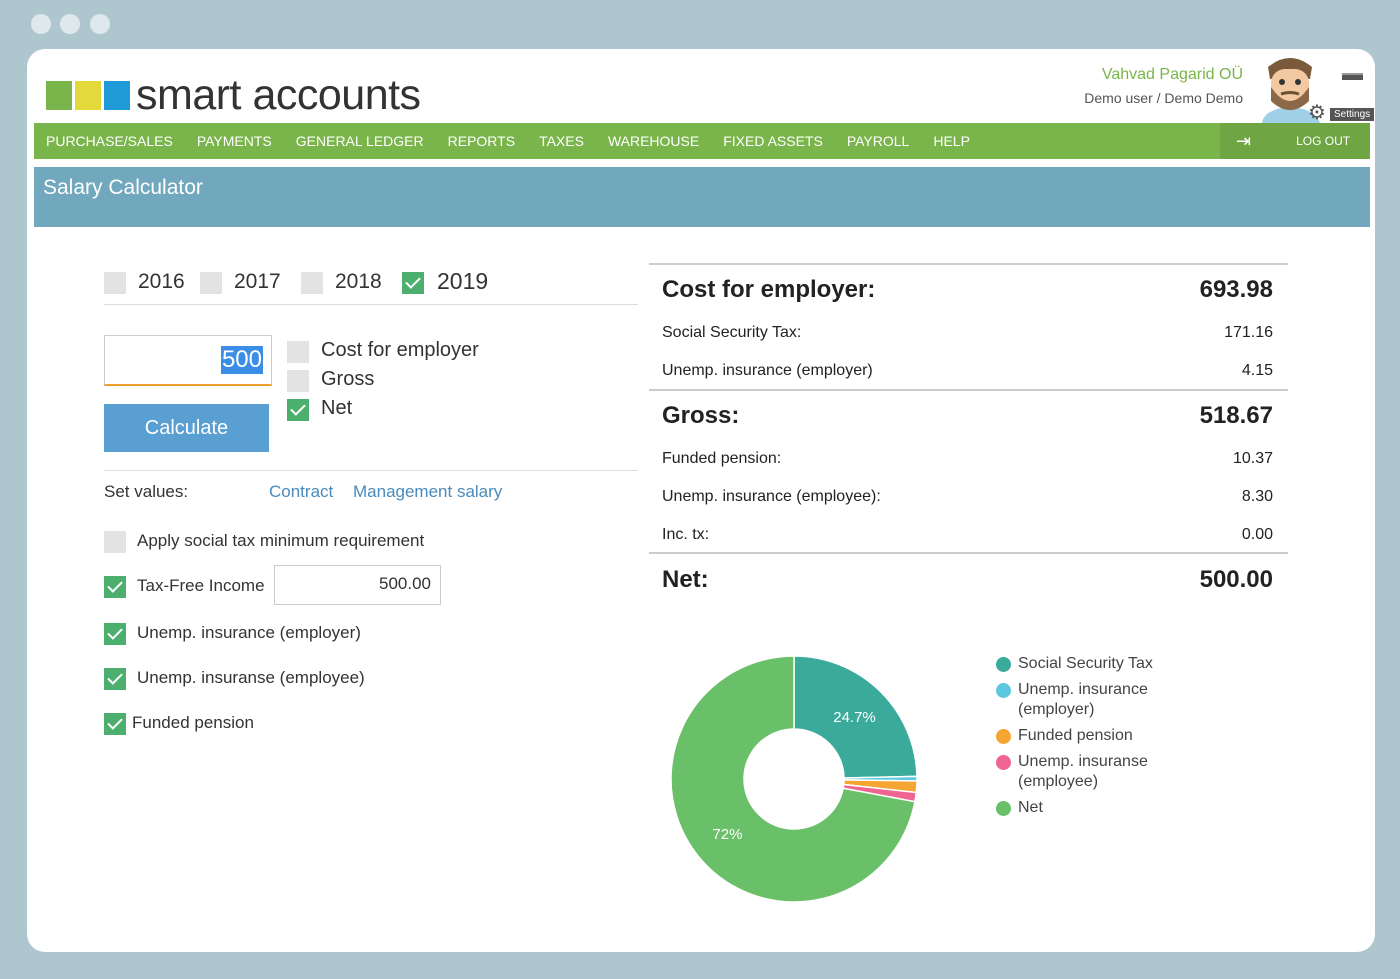 The height and width of the screenshot is (979, 1400). What do you see at coordinates (561, 141) in the screenshot?
I see `nav-taxes: TAXES` at bounding box center [561, 141].